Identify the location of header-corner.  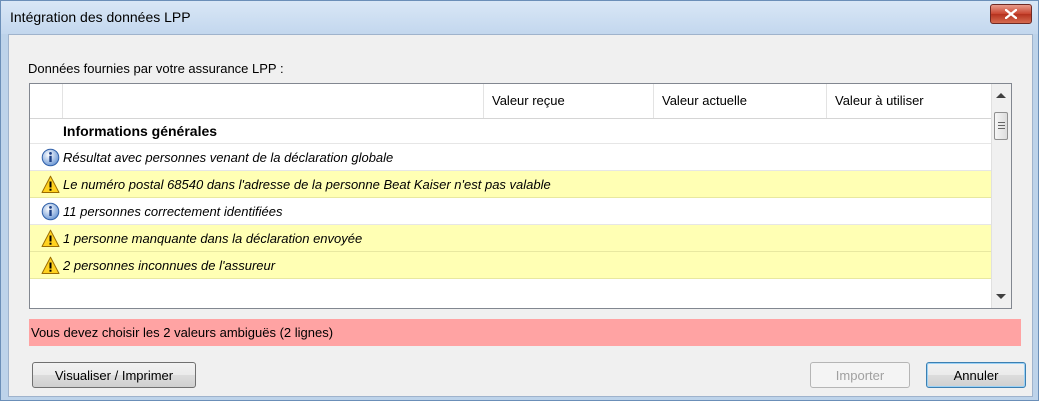
(46, 101).